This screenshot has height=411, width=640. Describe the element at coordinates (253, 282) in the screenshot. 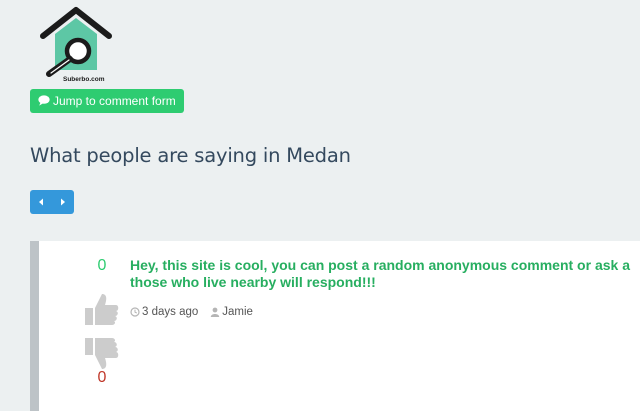

I see `comment-text-line: those who live nearby will respond!!!` at that location.